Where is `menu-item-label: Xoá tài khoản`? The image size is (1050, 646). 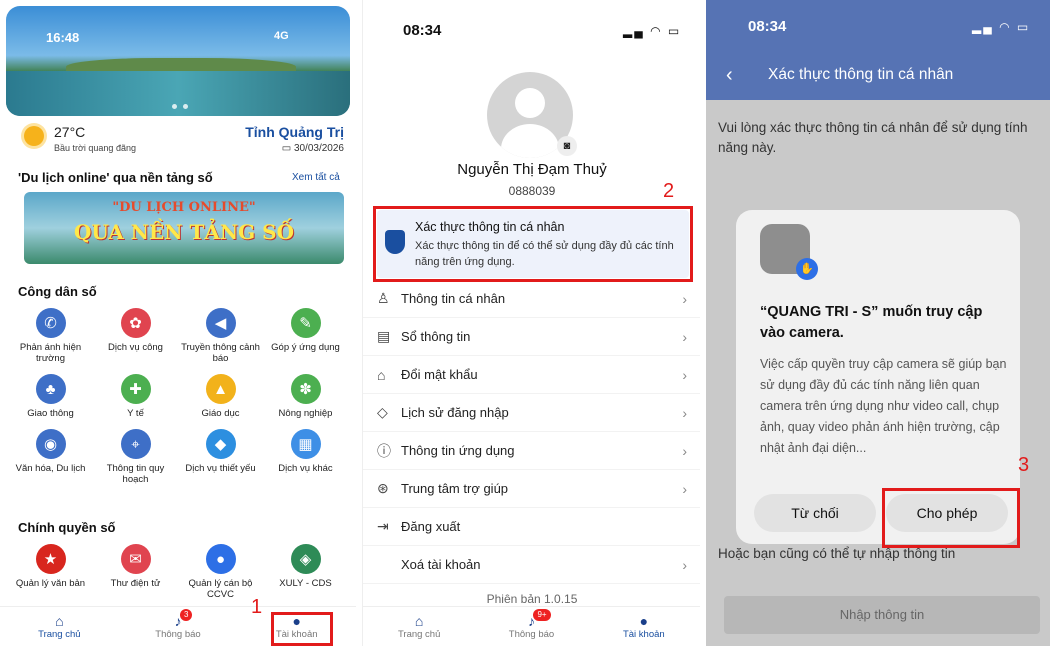 menu-item-label: Xoá tài khoản is located at coordinates (441, 564).